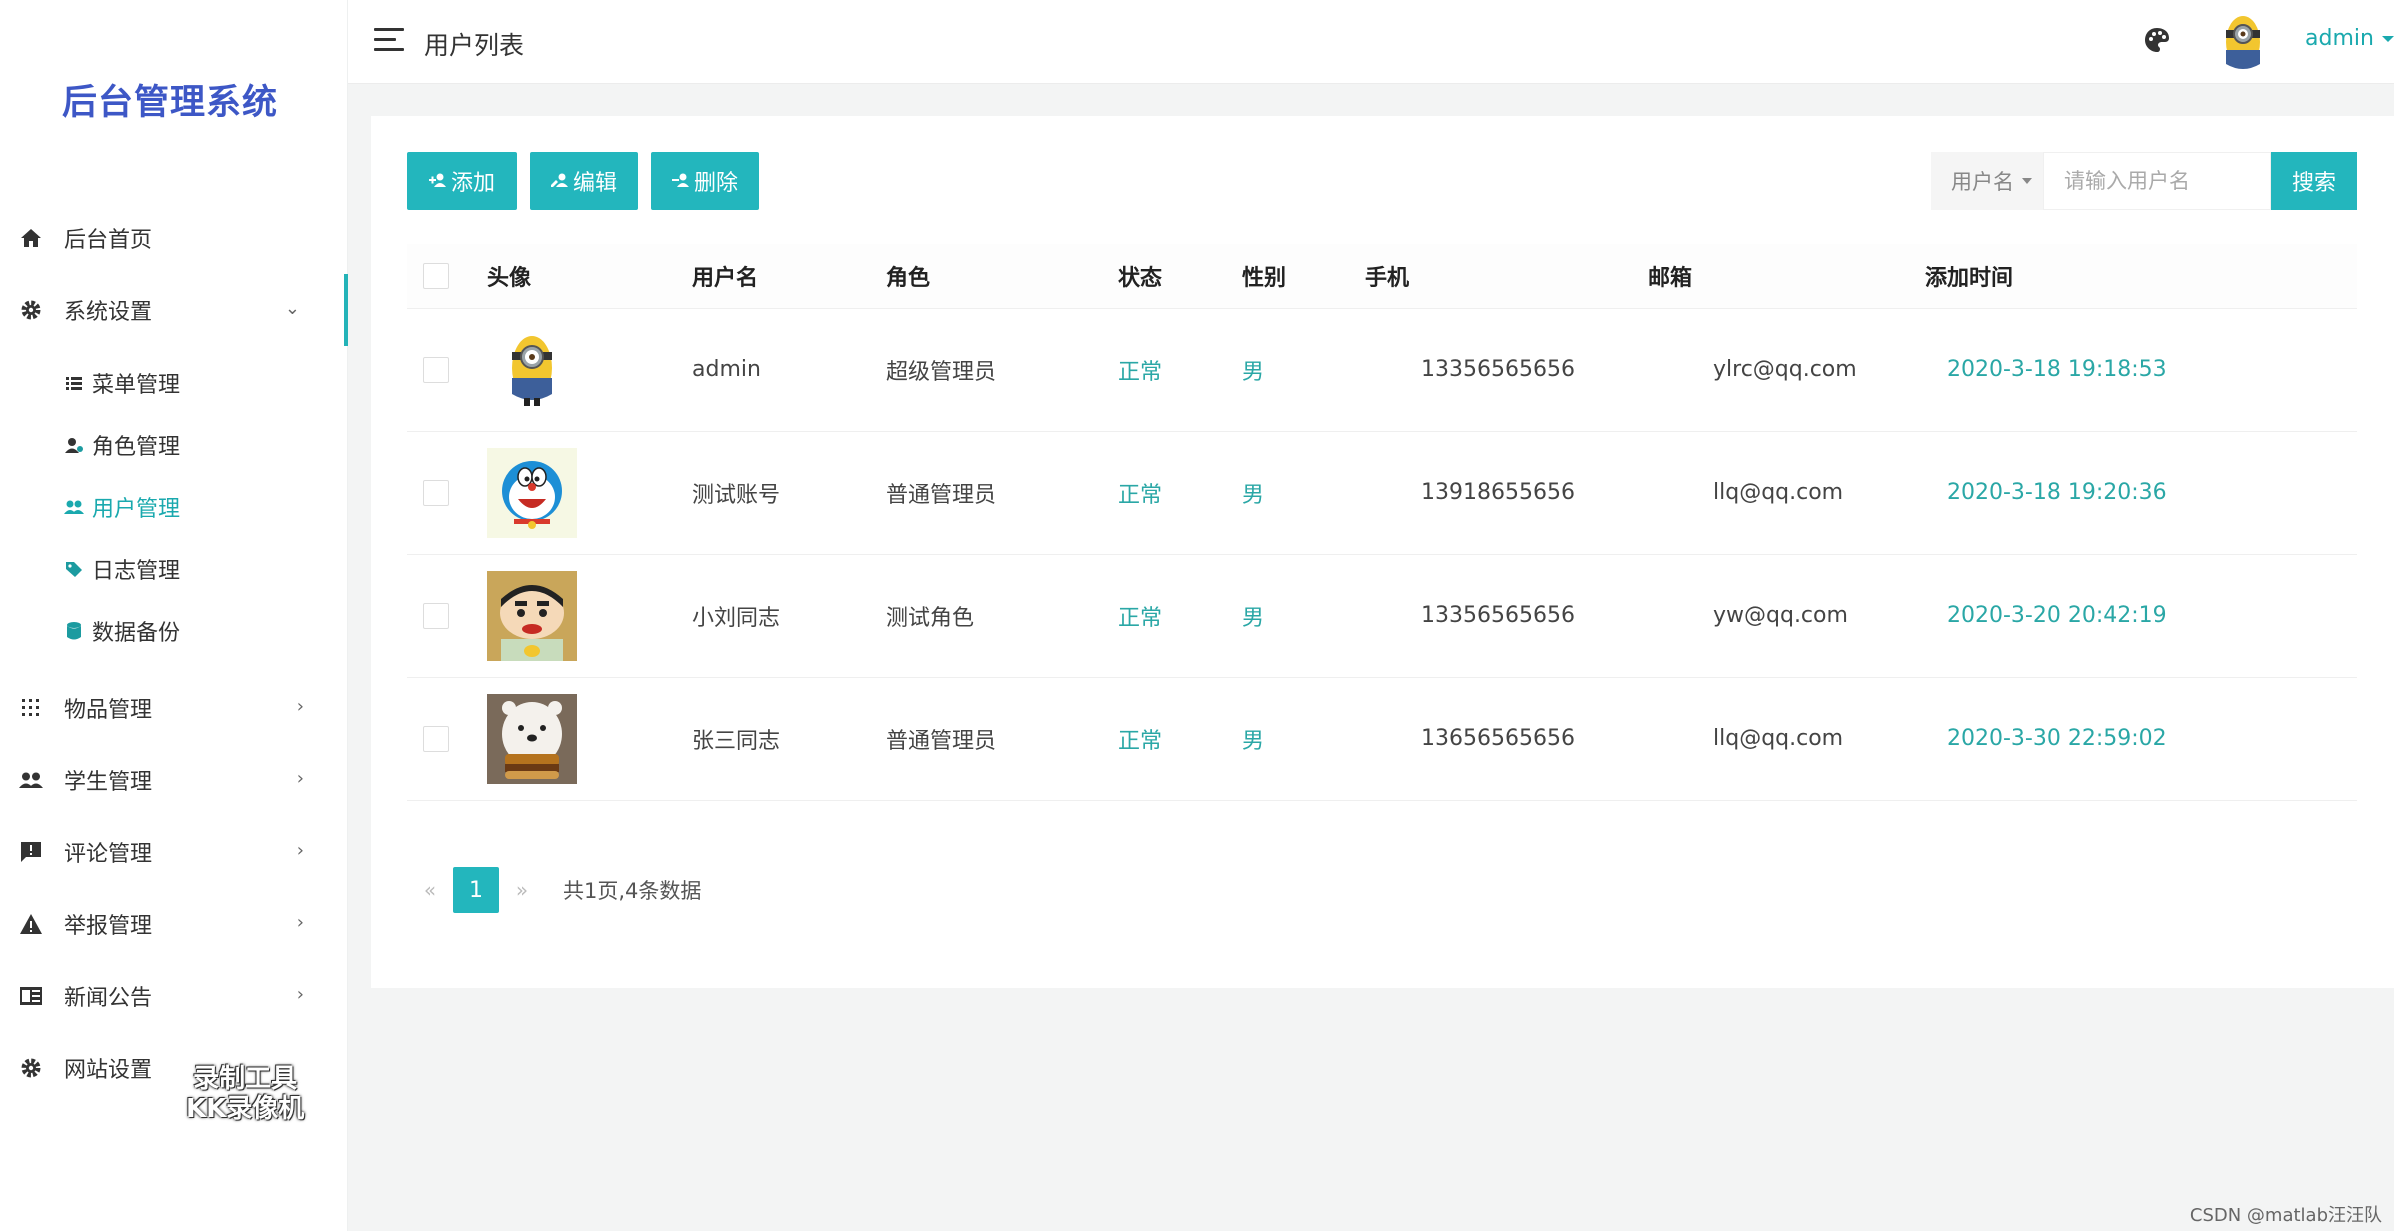  Describe the element at coordinates (2141, 493) in the screenshot. I see `created-cell: 2020-3-18 19:20:36` at that location.